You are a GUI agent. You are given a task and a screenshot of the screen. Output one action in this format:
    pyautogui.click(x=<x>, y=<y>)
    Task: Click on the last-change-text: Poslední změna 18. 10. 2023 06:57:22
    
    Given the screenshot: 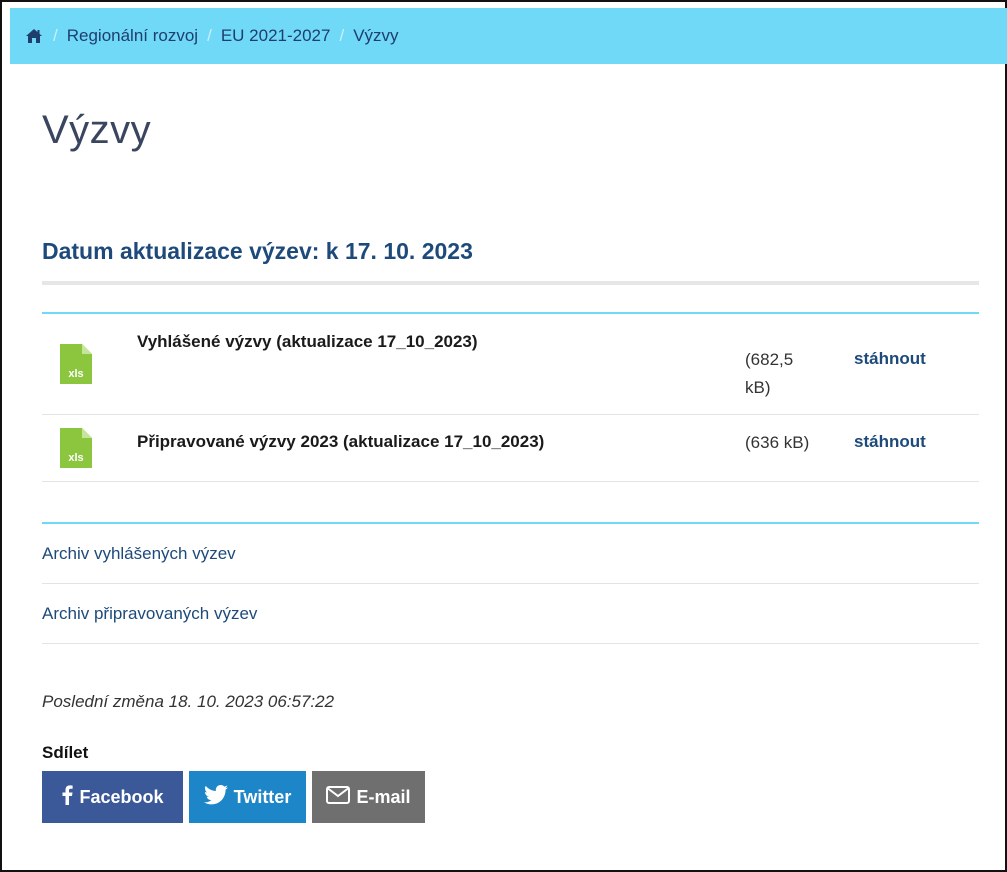 What is the action you would take?
    pyautogui.click(x=188, y=701)
    